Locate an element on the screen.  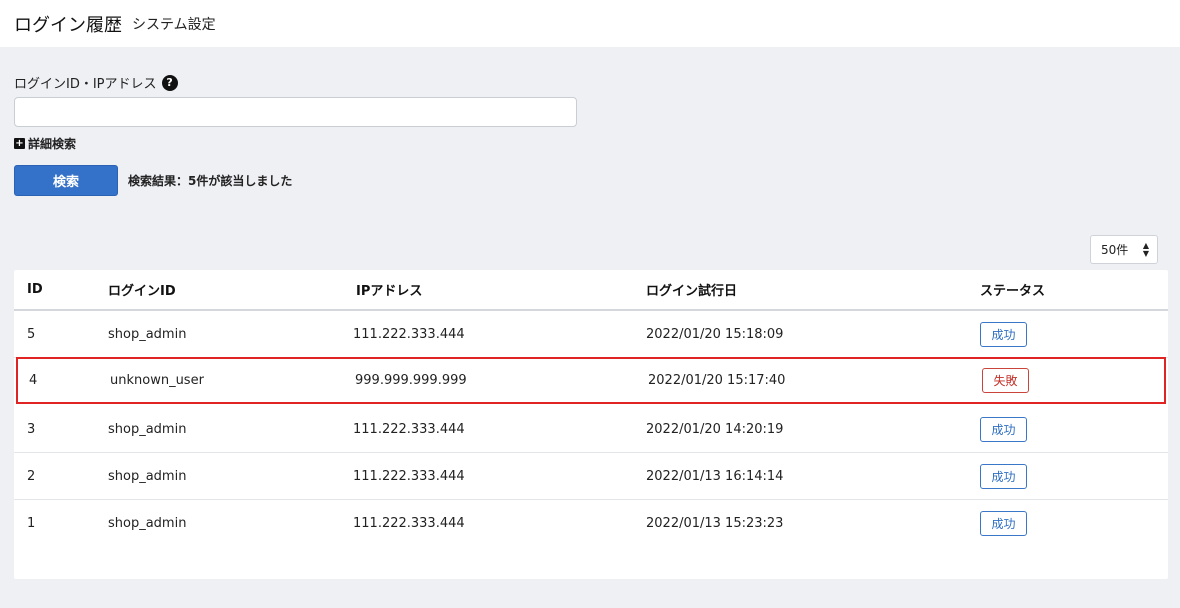
status-badge: 失敗 is located at coordinates (1005, 380).